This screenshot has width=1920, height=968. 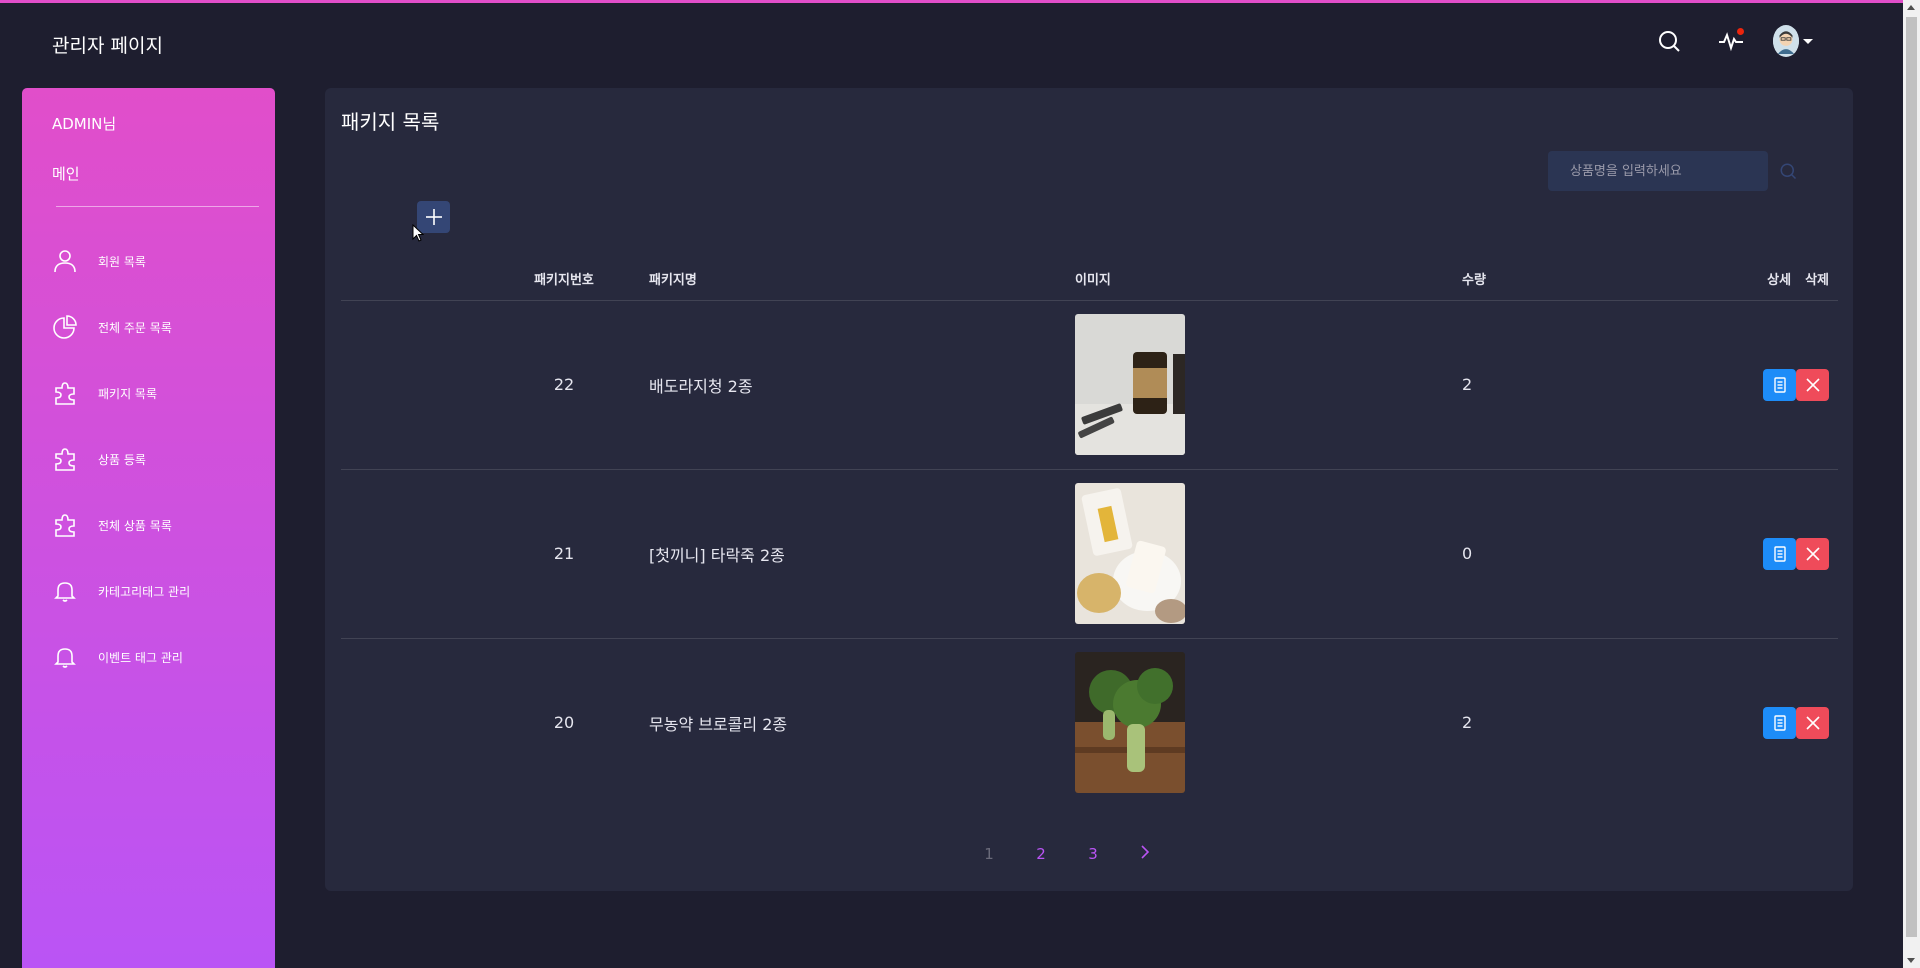 What do you see at coordinates (433, 217) in the screenshot?
I see `plus-icon` at bounding box center [433, 217].